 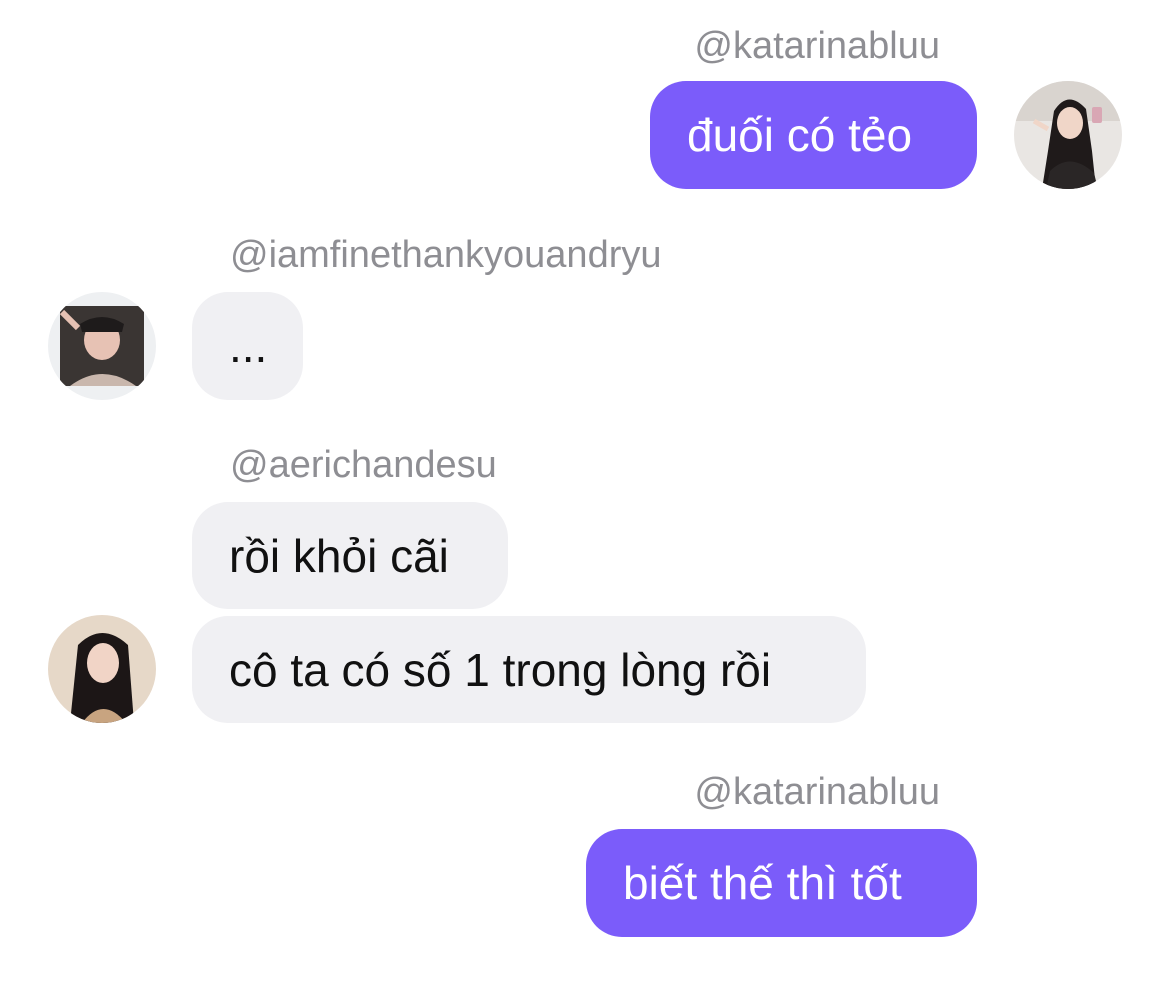 What do you see at coordinates (102, 346) in the screenshot?
I see `avatar-iamfinethankyouandryu` at bounding box center [102, 346].